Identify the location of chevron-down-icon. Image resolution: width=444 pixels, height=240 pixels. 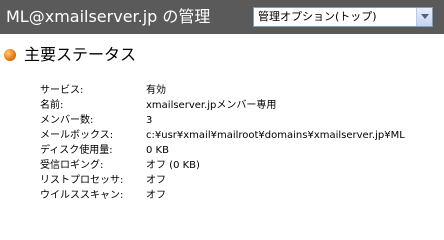
(425, 16).